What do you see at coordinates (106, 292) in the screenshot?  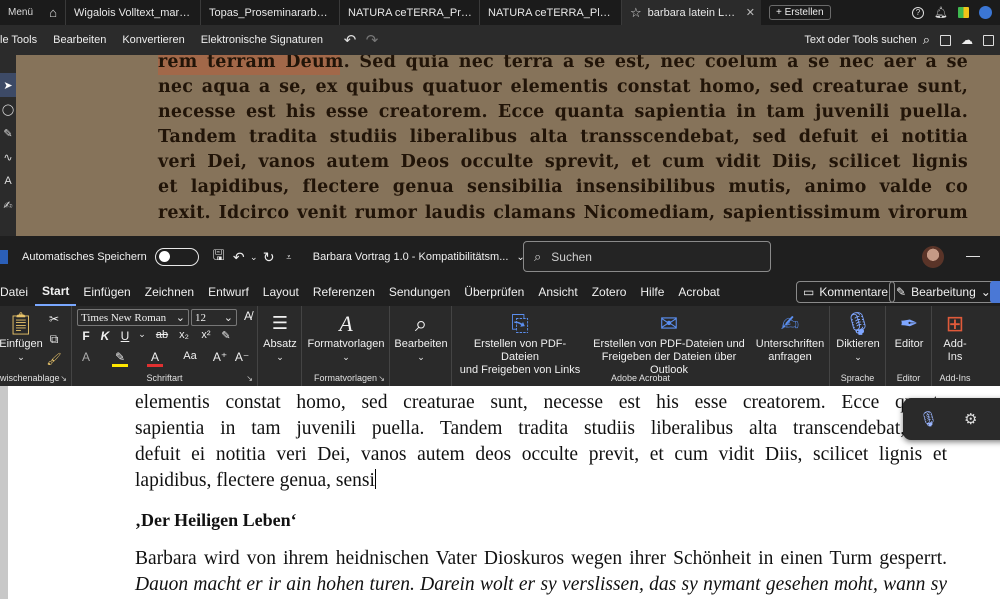 I see `tab-insert: Einfügen` at bounding box center [106, 292].